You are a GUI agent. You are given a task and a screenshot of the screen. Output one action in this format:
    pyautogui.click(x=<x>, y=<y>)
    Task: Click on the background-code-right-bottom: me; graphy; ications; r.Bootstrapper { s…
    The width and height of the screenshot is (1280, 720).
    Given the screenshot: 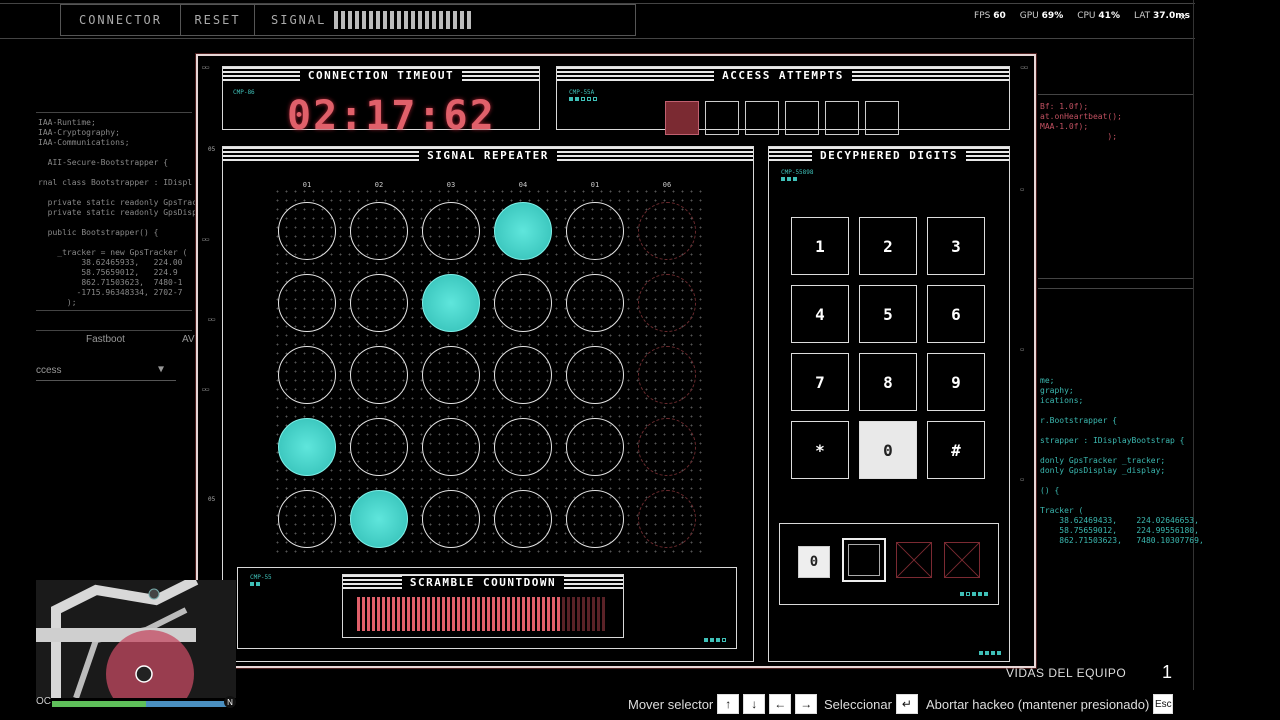 What is the action you would take?
    pyautogui.click(x=1122, y=460)
    